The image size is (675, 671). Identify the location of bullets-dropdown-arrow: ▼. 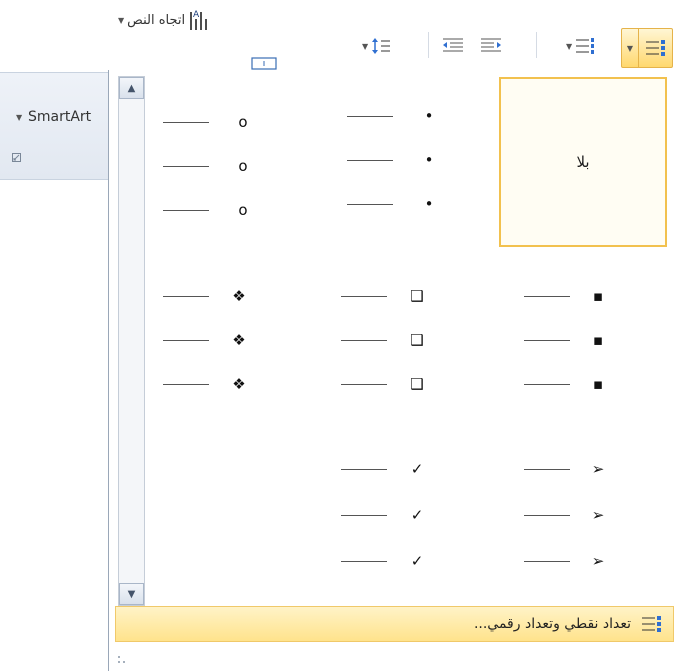
(630, 48).